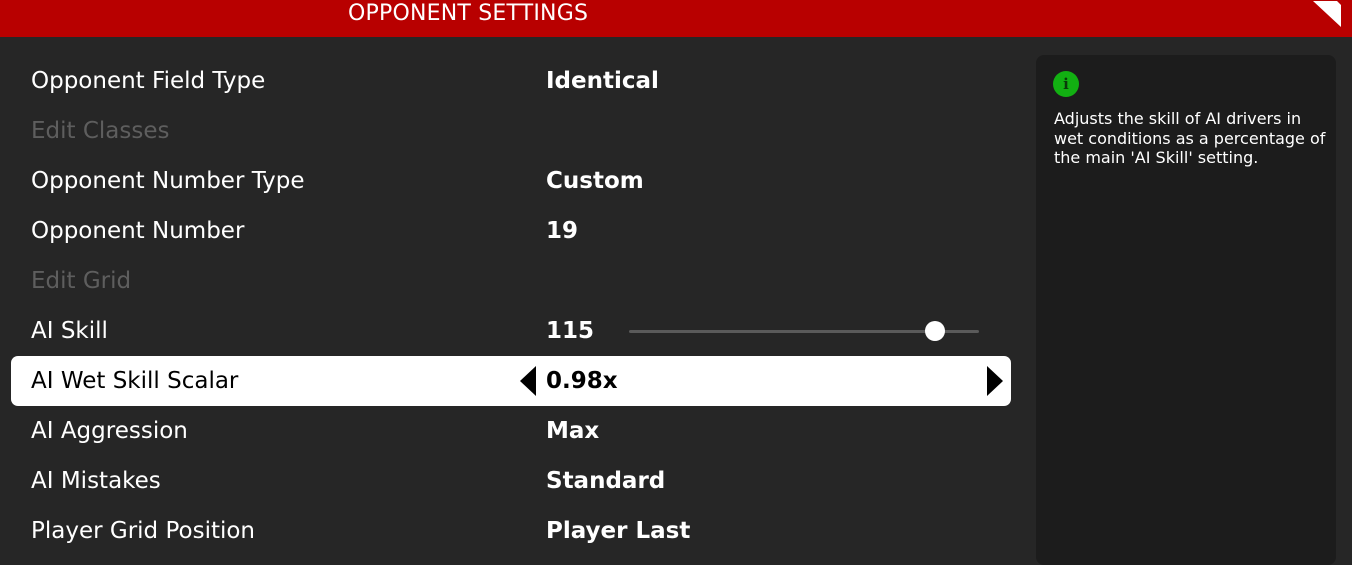 The height and width of the screenshot is (565, 1352). I want to click on setting-label: AI Wet Skill Scalar, so click(135, 381).